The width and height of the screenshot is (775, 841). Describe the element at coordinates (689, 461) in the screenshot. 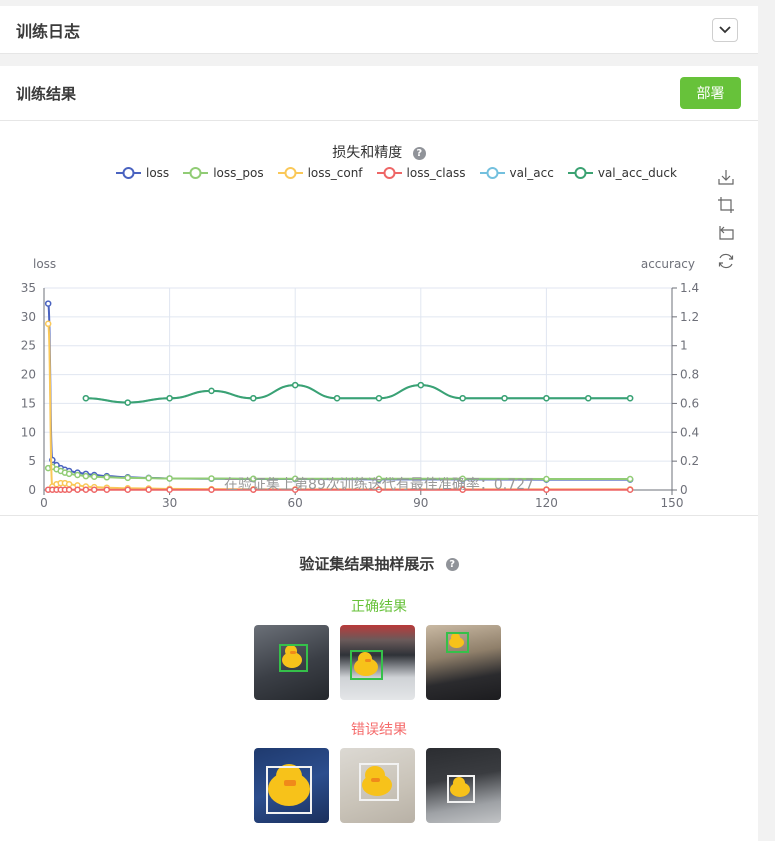

I see `y-right-tick-label: 0.2` at that location.